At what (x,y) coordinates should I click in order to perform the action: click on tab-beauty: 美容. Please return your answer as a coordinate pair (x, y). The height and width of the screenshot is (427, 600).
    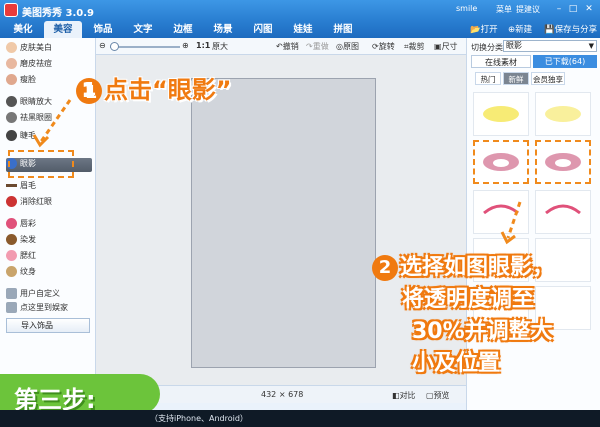
    Looking at the image, I should click on (63, 29).